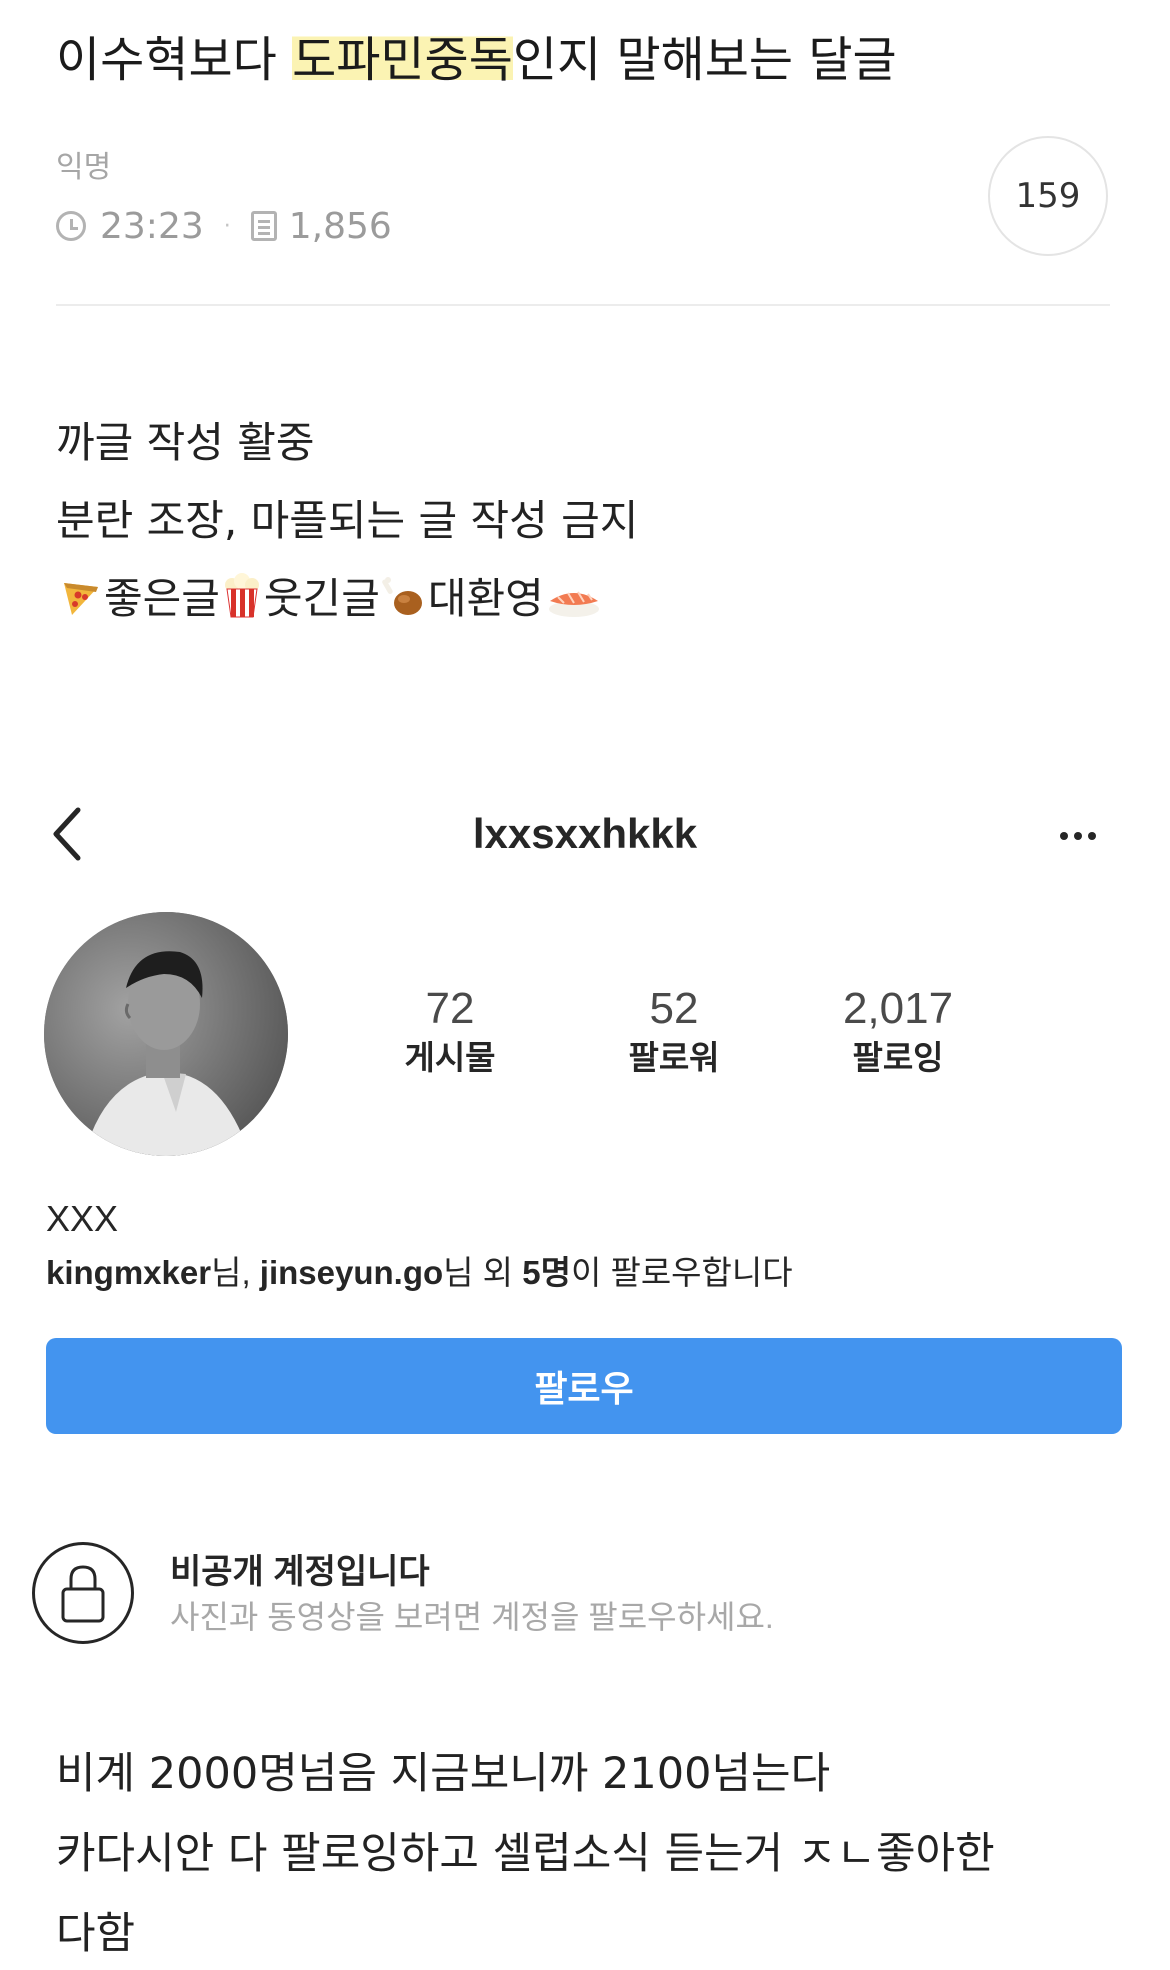 This screenshot has width=1170, height=1970. What do you see at coordinates (129, 1272) in the screenshot?
I see `follower-user-1: kingmxker` at bounding box center [129, 1272].